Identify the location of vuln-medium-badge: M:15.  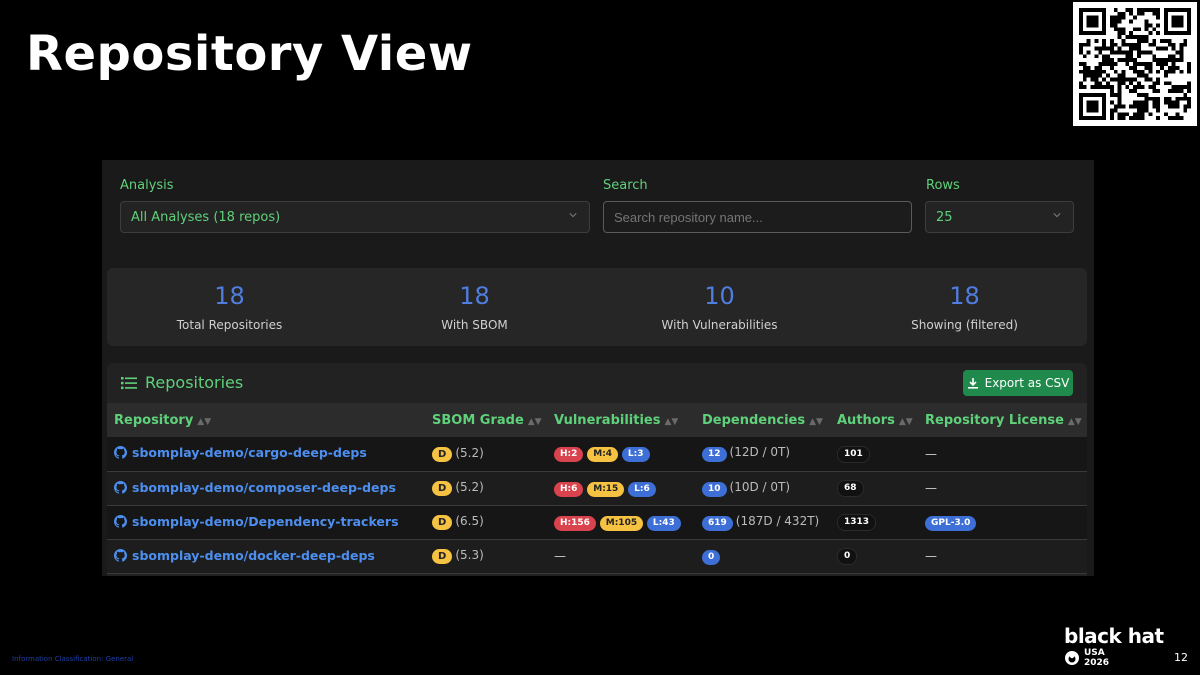
(606, 489).